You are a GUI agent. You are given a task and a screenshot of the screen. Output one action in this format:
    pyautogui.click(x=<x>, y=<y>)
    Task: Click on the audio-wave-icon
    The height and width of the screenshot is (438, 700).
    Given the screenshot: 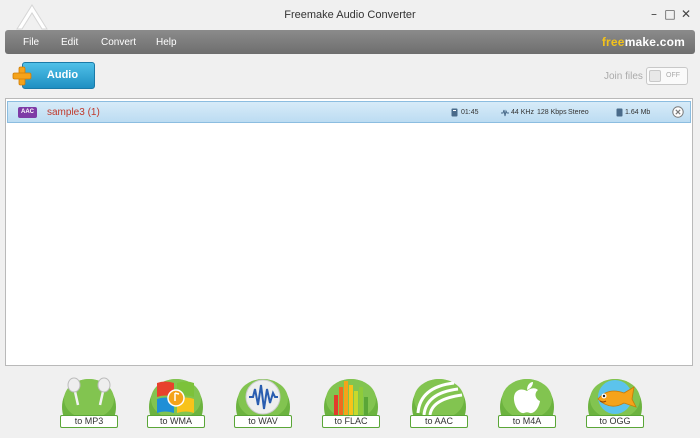 What is the action you would take?
    pyautogui.click(x=505, y=113)
    